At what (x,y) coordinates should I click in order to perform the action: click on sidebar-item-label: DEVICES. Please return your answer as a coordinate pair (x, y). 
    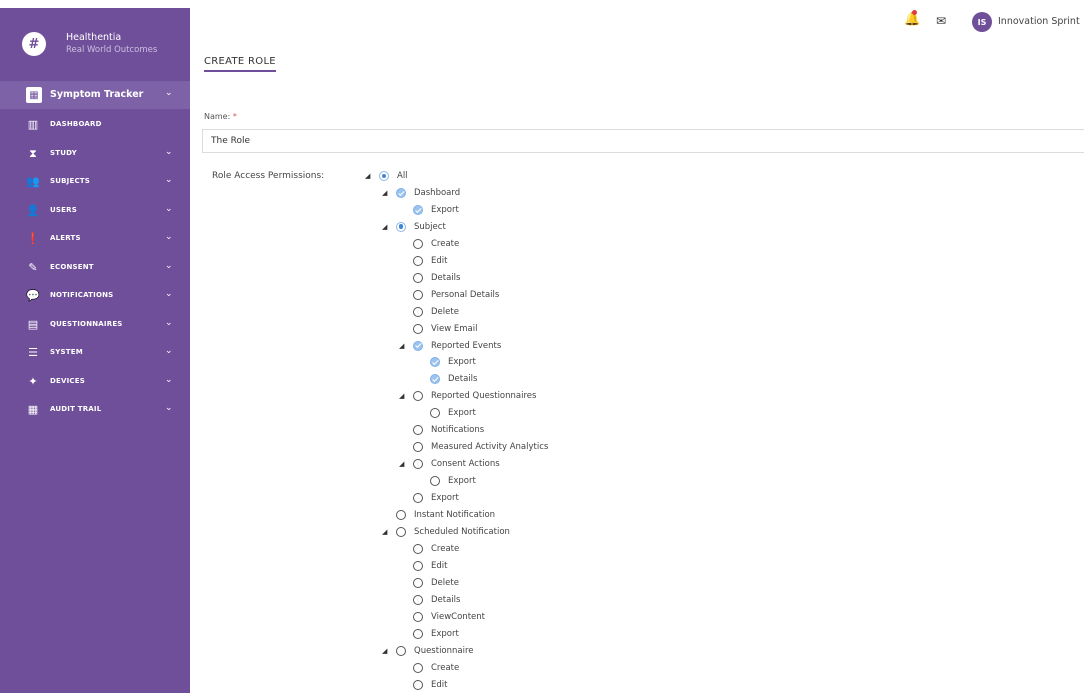
    Looking at the image, I should click on (67, 380).